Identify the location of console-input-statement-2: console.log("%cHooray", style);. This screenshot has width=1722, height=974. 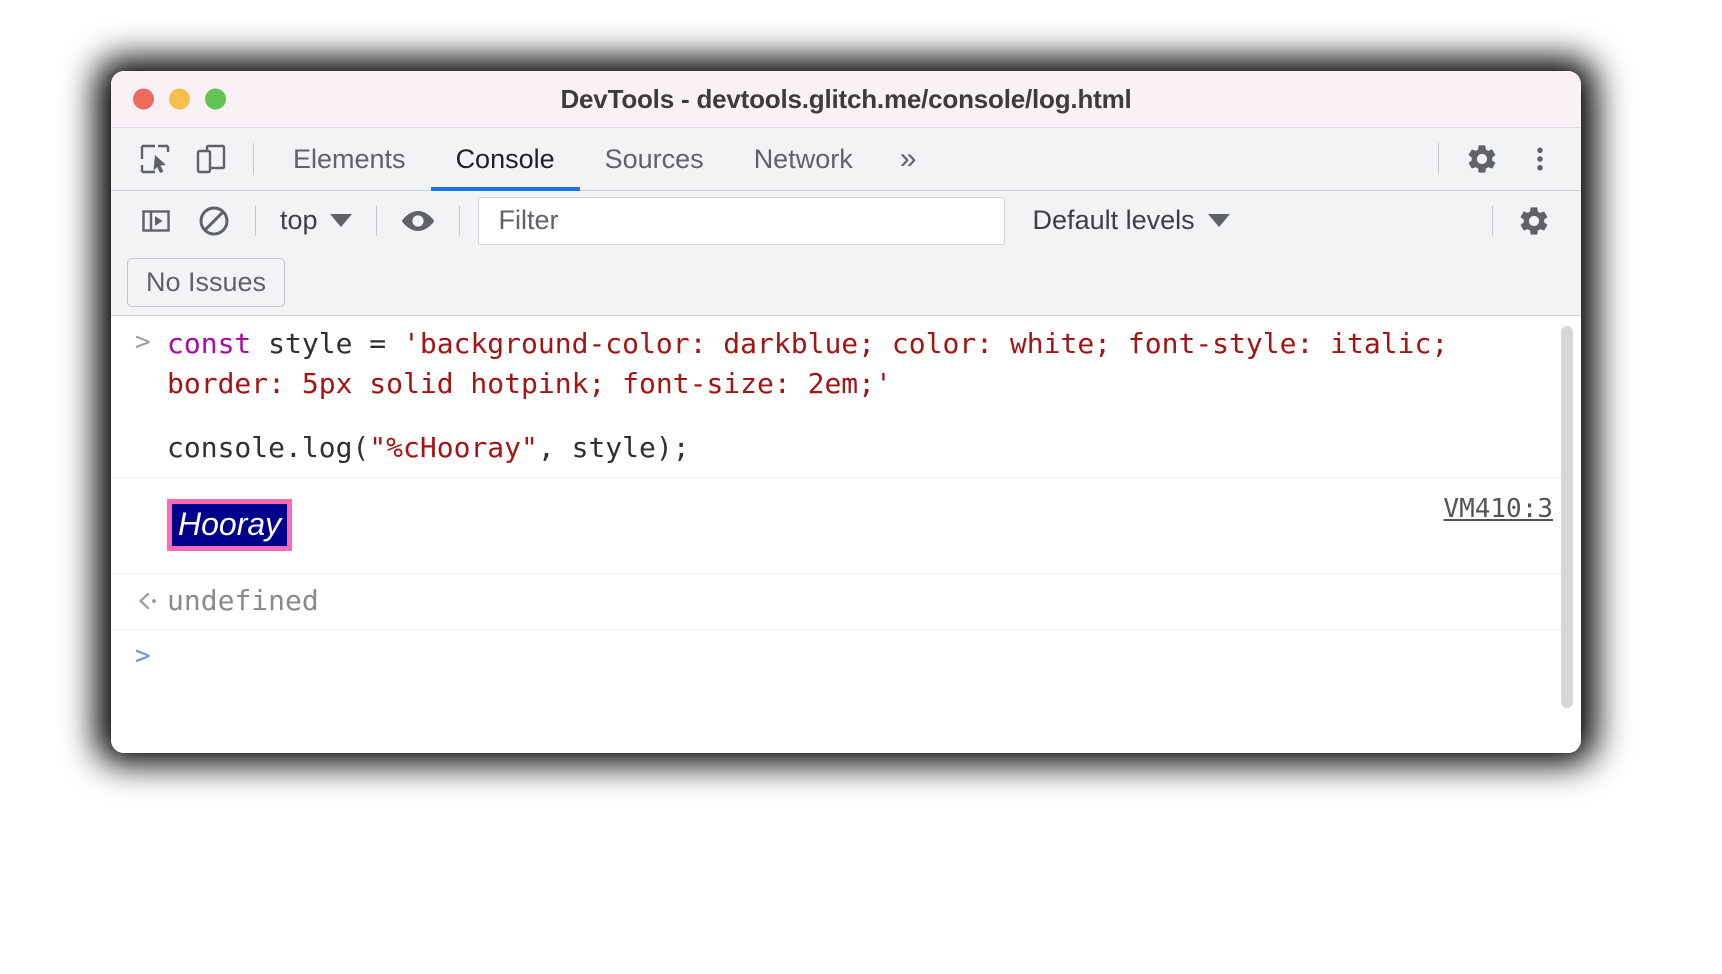
(860, 448).